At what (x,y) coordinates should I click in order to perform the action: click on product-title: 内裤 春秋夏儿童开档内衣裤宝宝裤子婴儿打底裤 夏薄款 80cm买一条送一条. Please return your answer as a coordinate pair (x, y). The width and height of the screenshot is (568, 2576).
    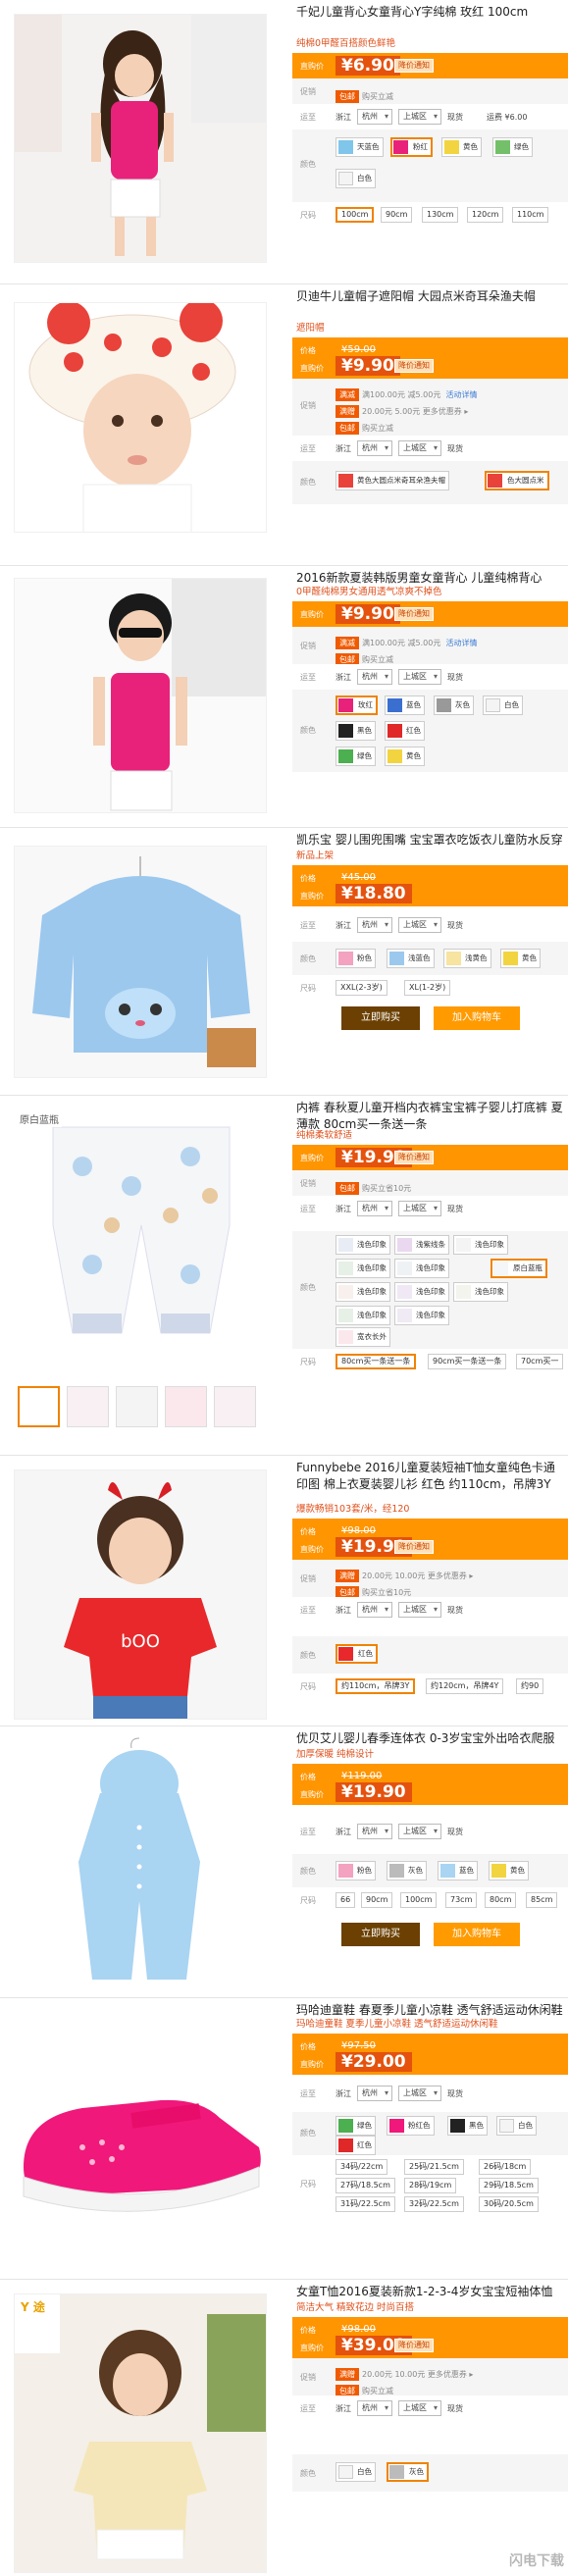
    Looking at the image, I should click on (430, 1112).